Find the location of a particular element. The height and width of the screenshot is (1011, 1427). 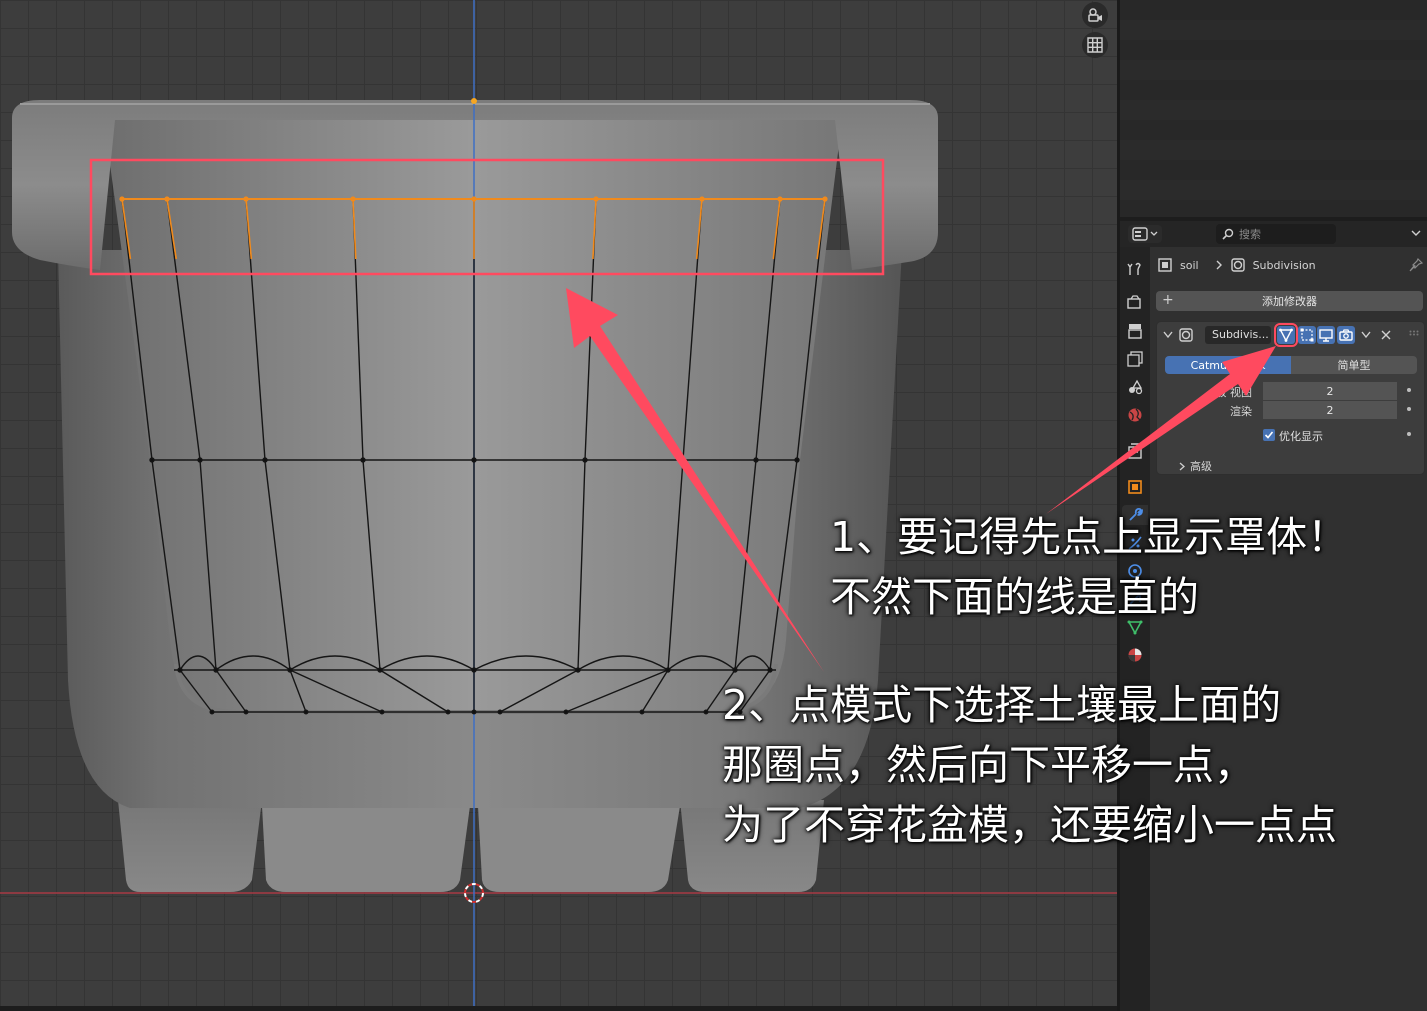

chevron-down-icon is located at coordinates (1154, 233).